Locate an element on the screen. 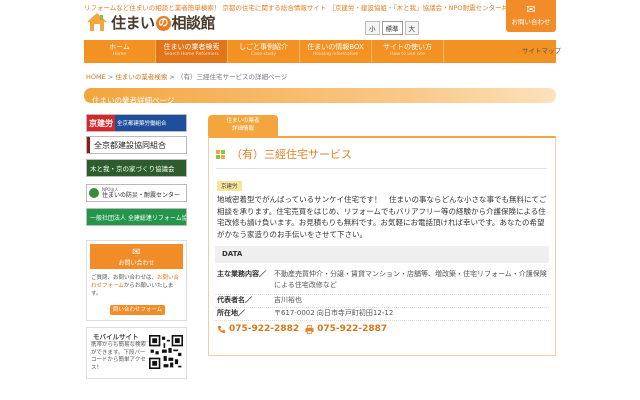 The image size is (640, 400). sidebar-contact-head: ✉ お問い合わせ is located at coordinates (136, 256).